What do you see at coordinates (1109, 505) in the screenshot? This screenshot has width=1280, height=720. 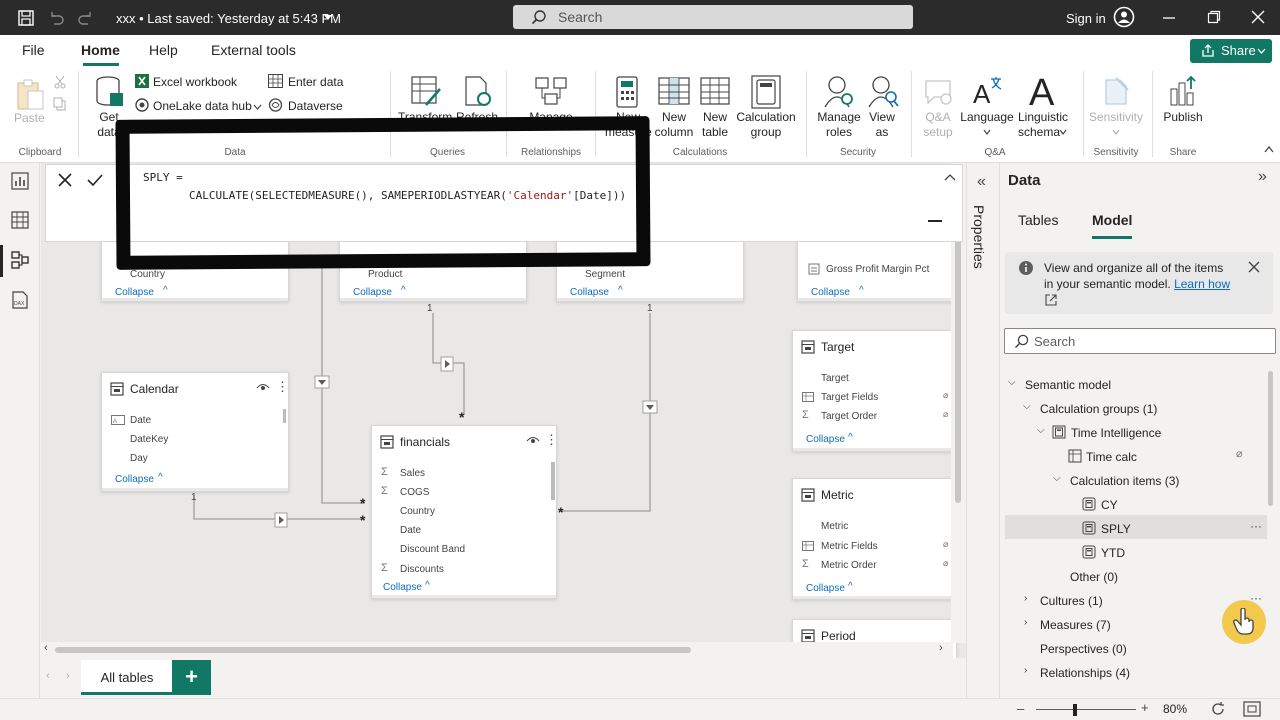 I see `tree-item-cy: CY` at bounding box center [1109, 505].